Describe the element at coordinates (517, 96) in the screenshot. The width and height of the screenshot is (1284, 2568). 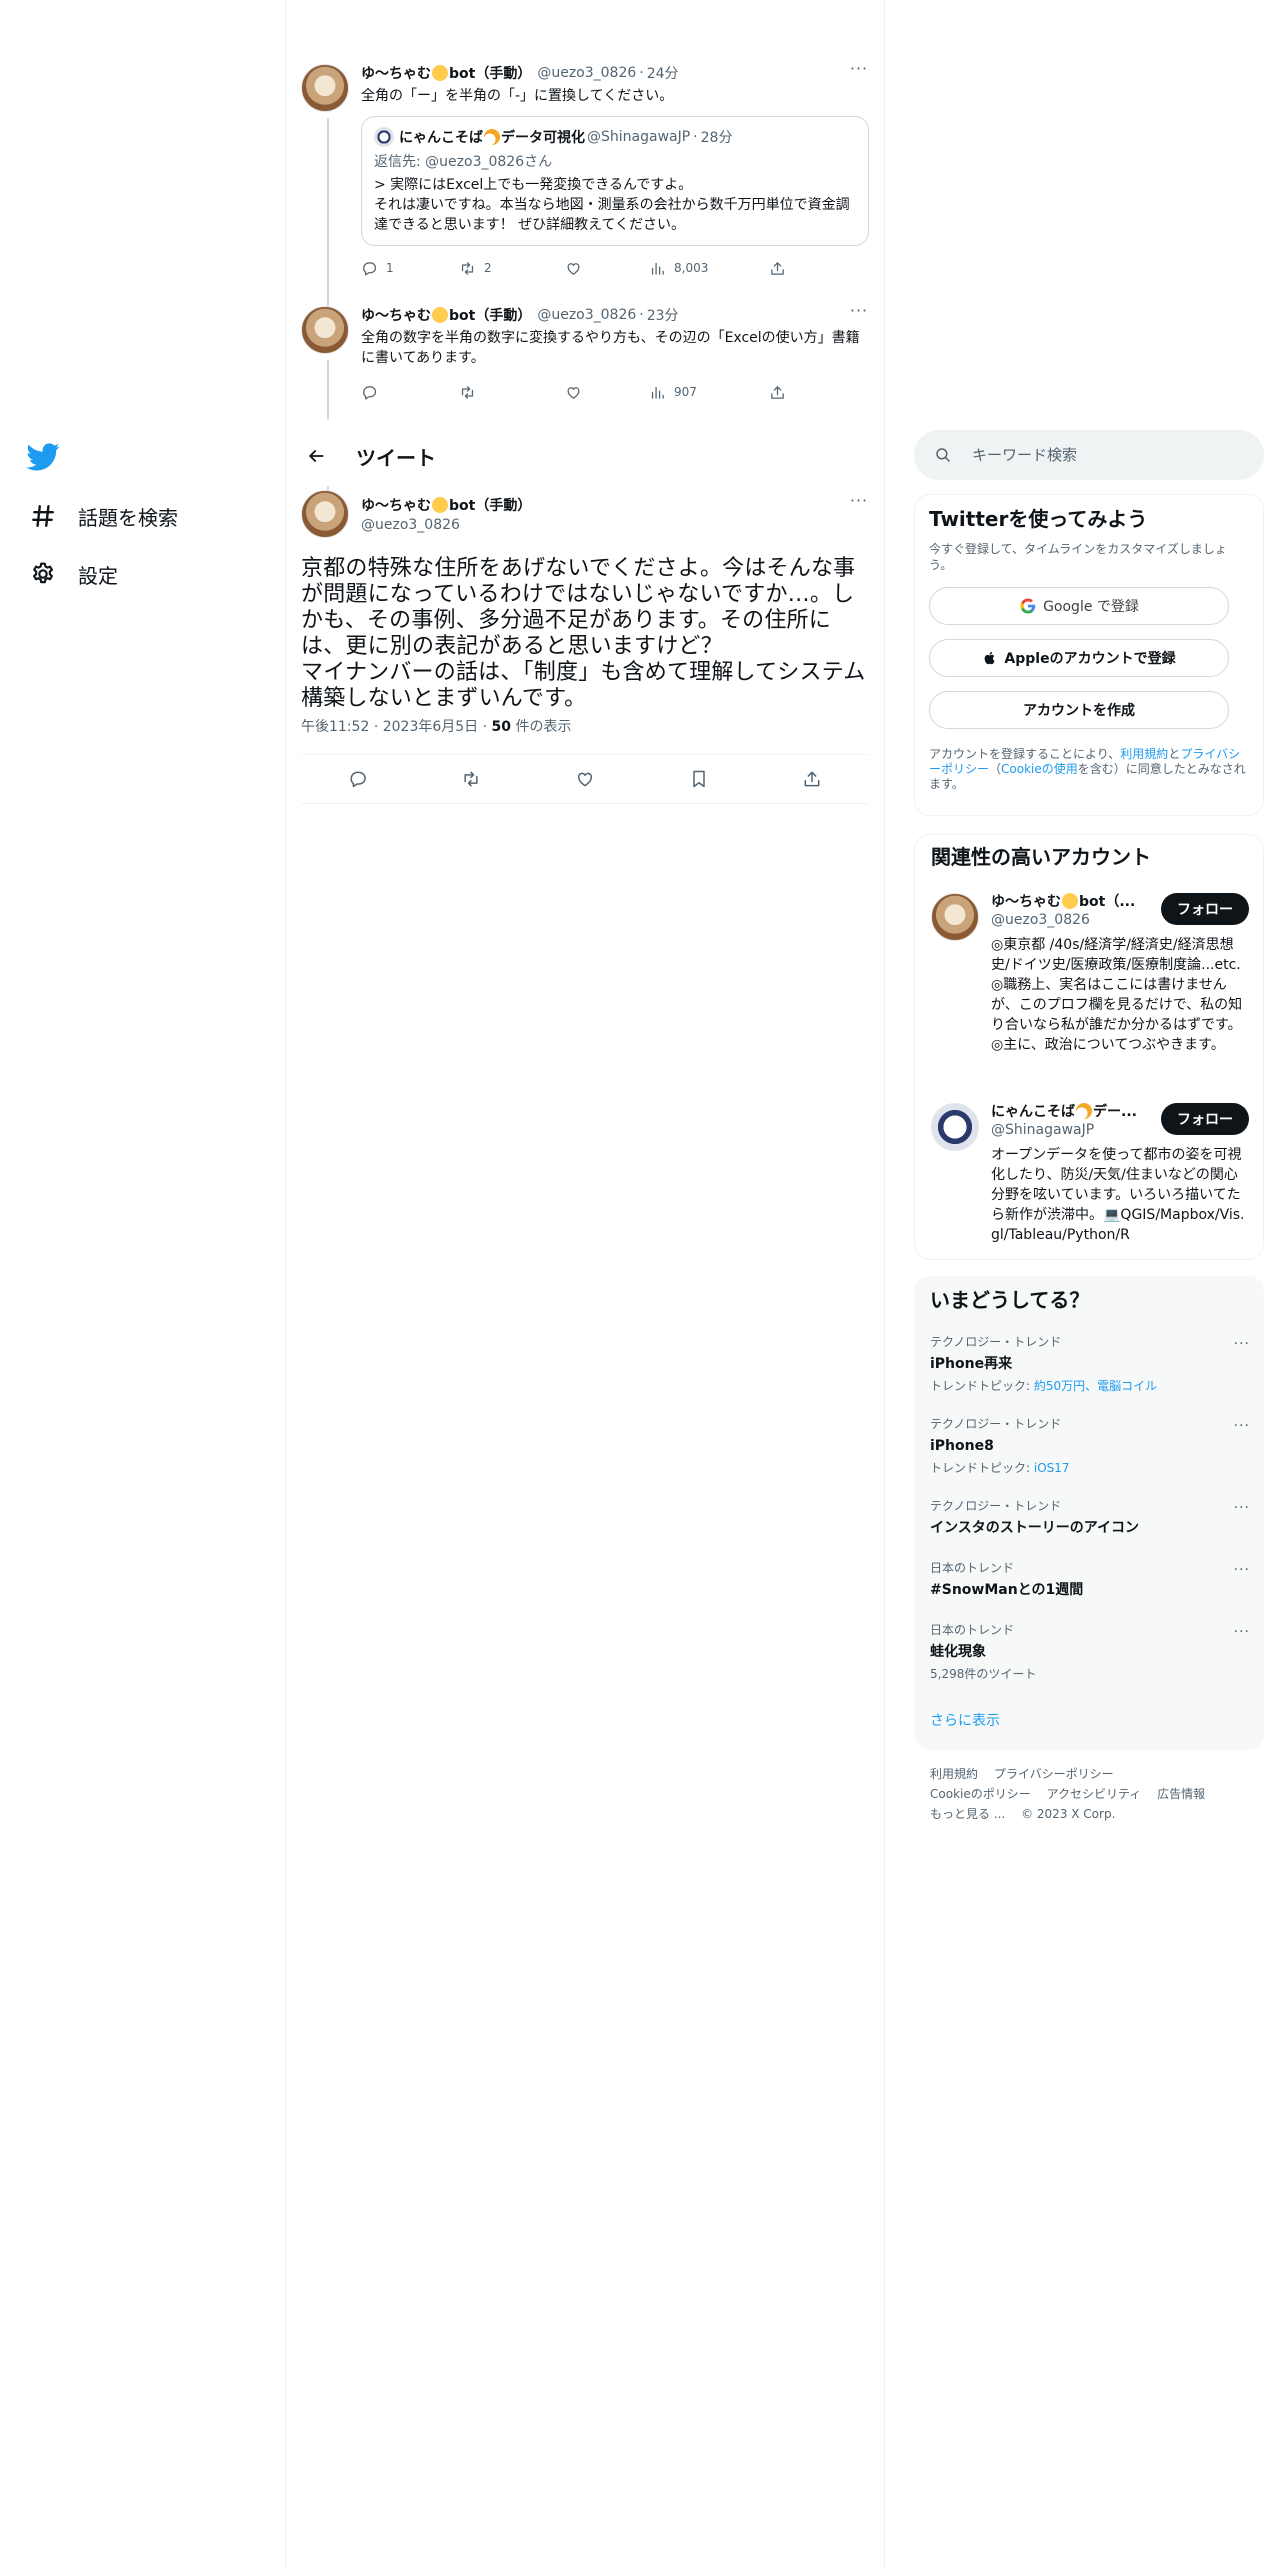
I see `tweet-text: 全角の「ー」を半角の「-」に置換してください。` at that location.